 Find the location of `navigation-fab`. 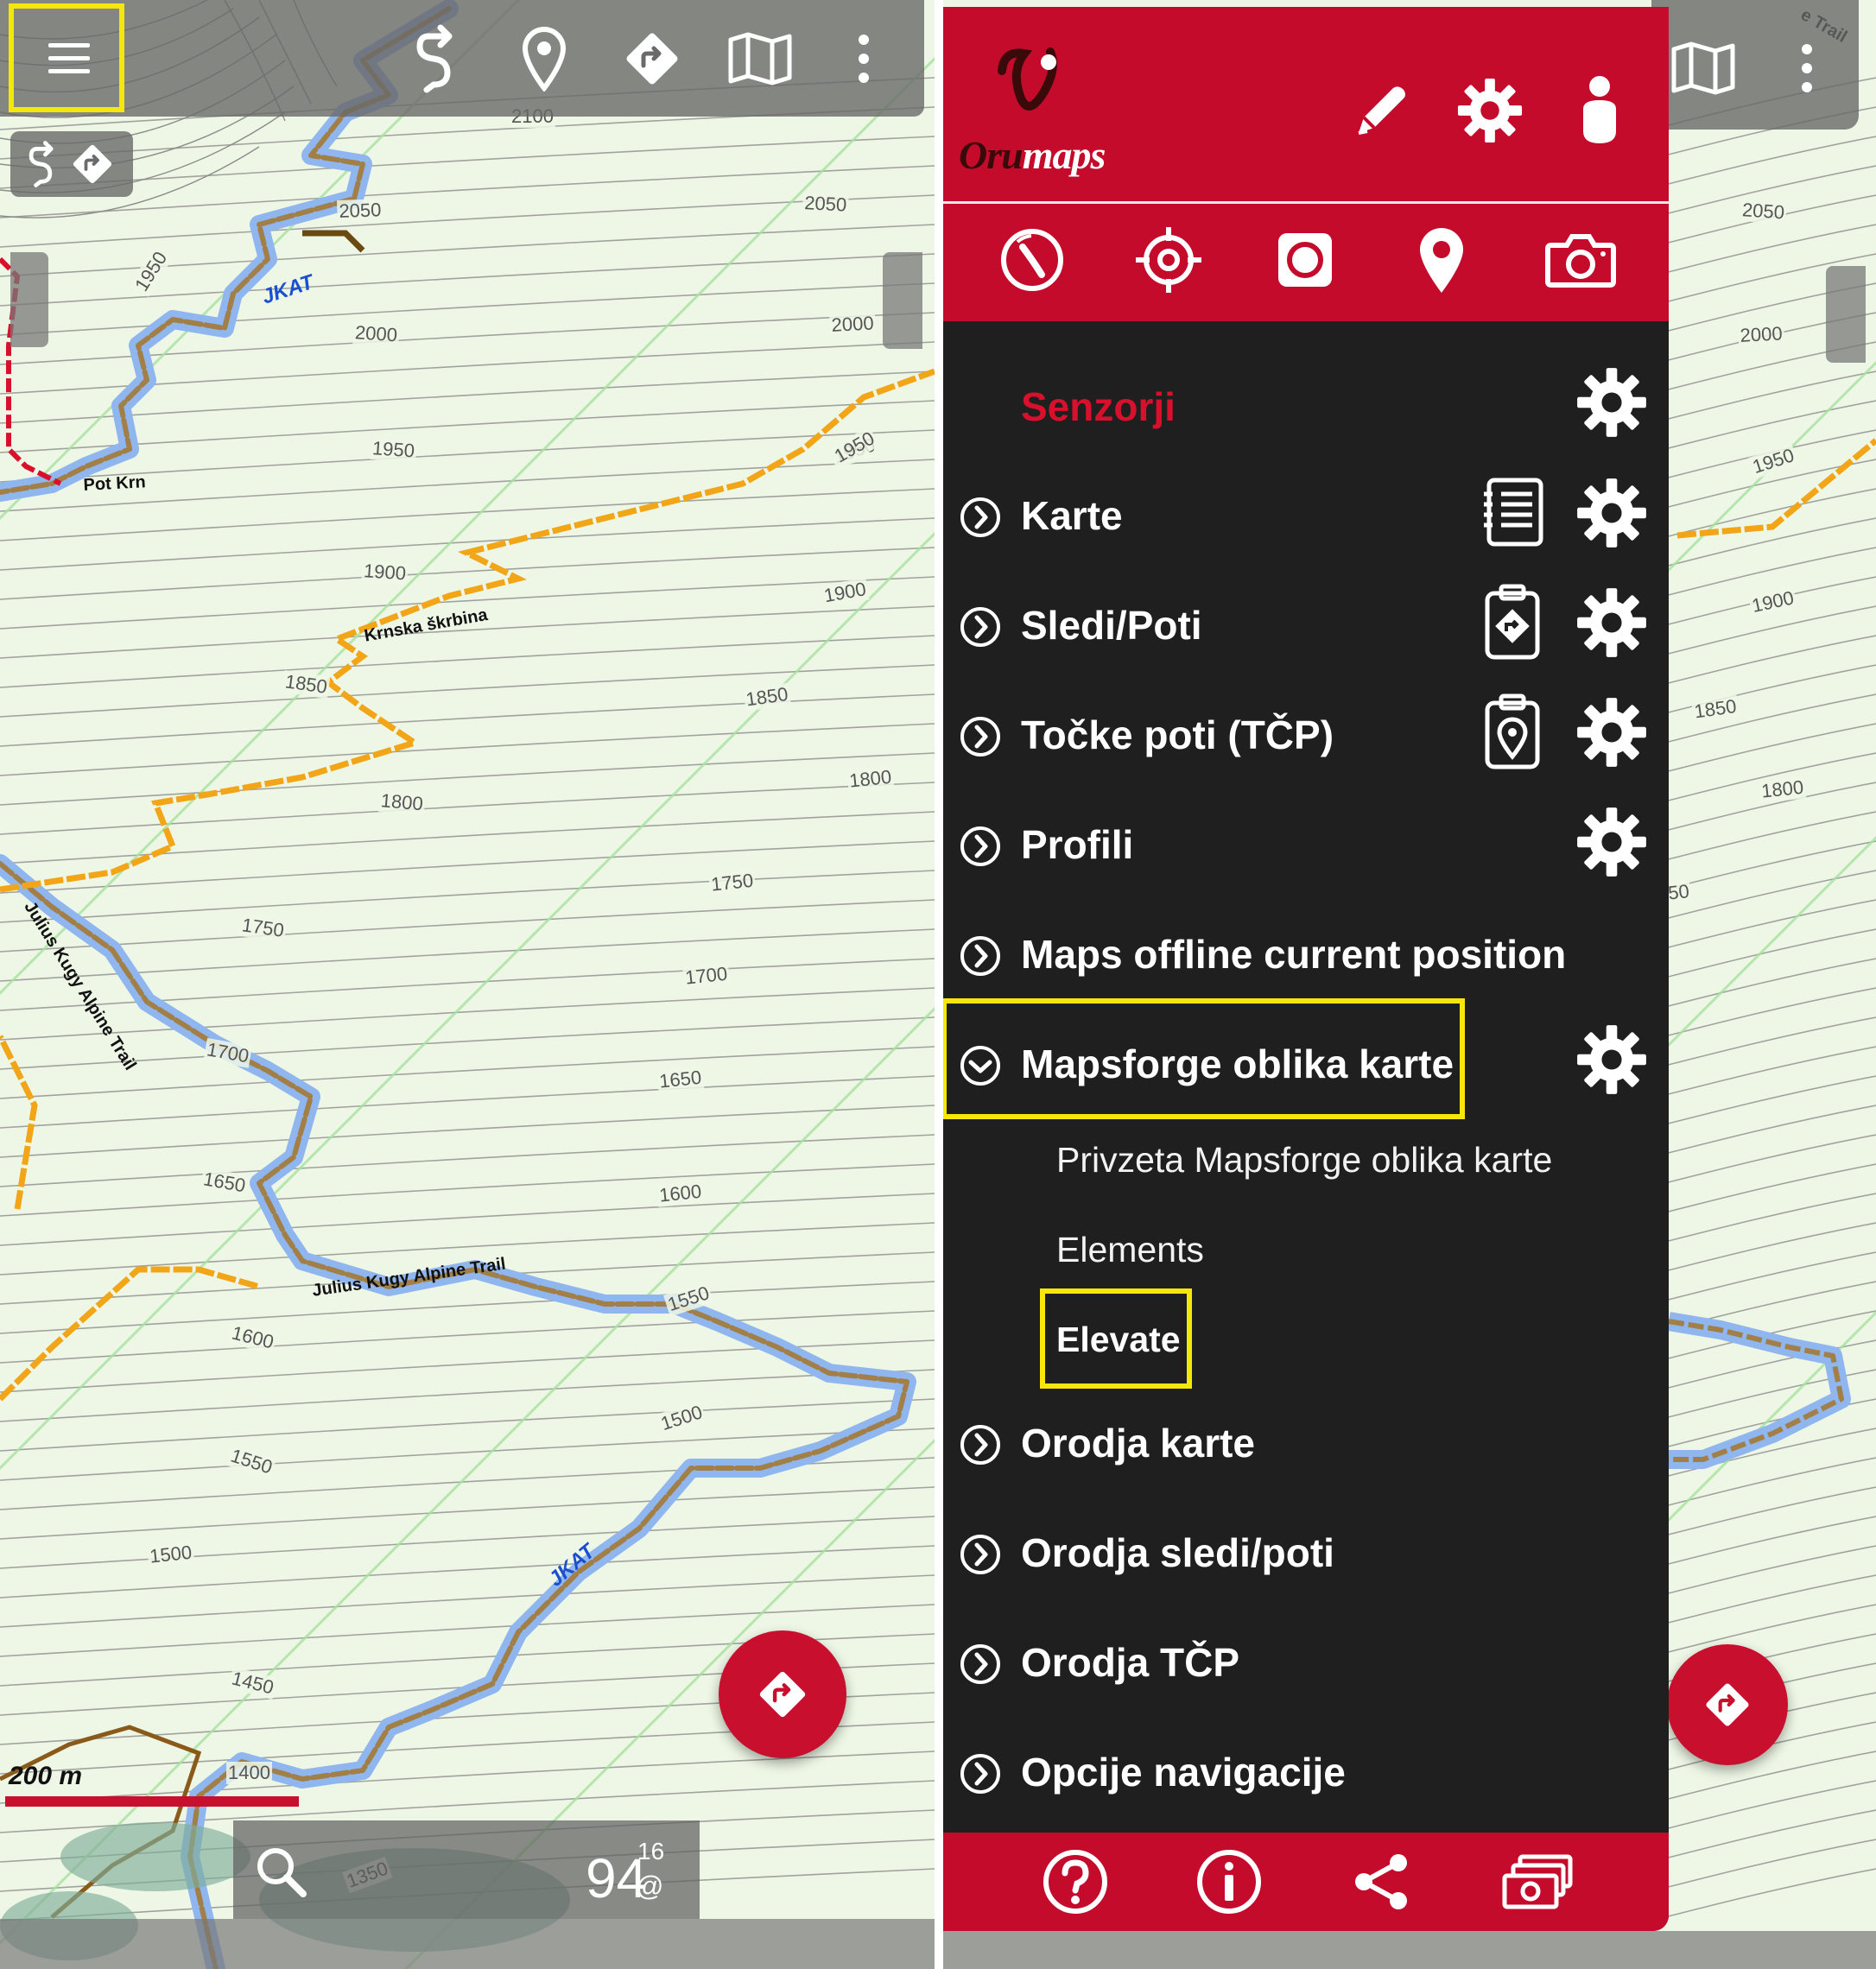

navigation-fab is located at coordinates (782, 1694).